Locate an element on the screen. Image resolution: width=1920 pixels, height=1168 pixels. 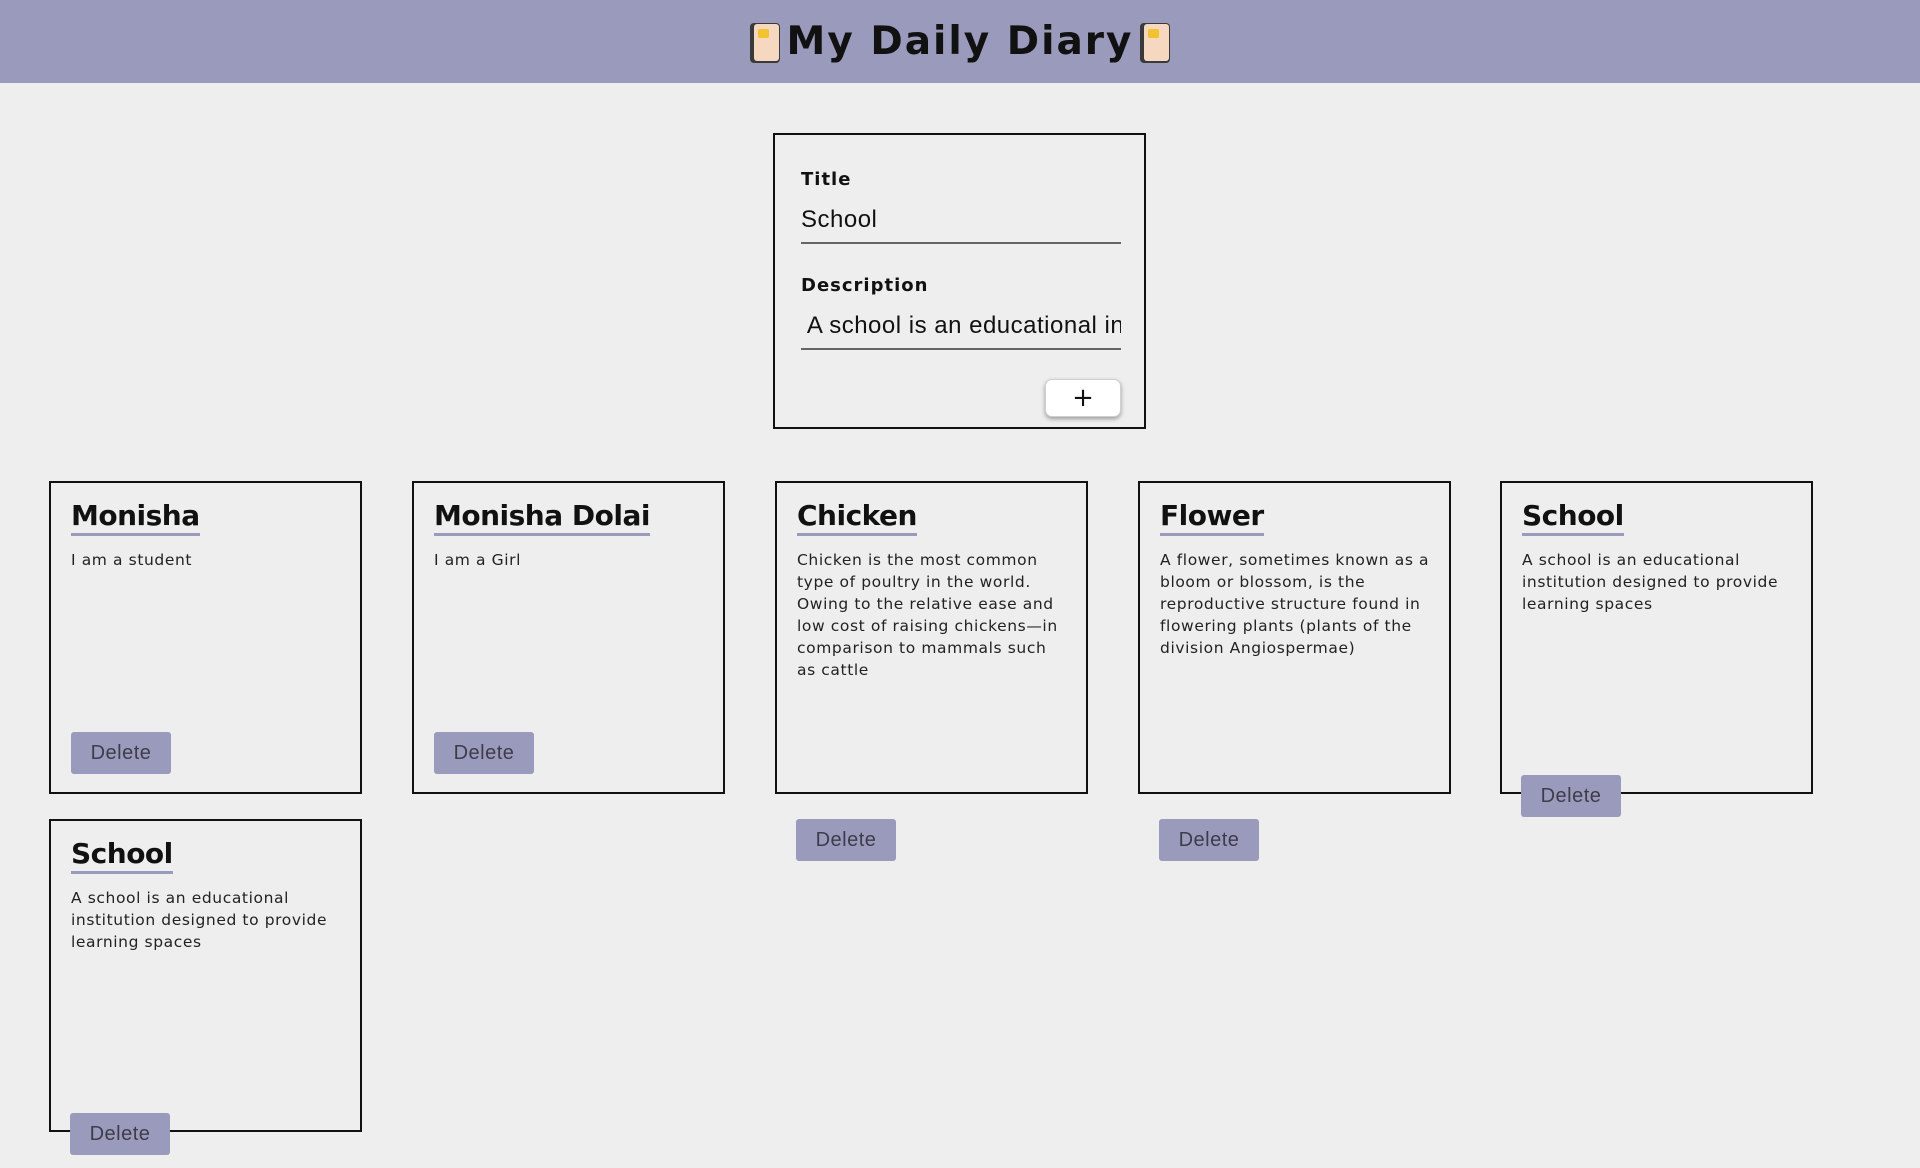
note-title: Flower is located at coordinates (1212, 517).